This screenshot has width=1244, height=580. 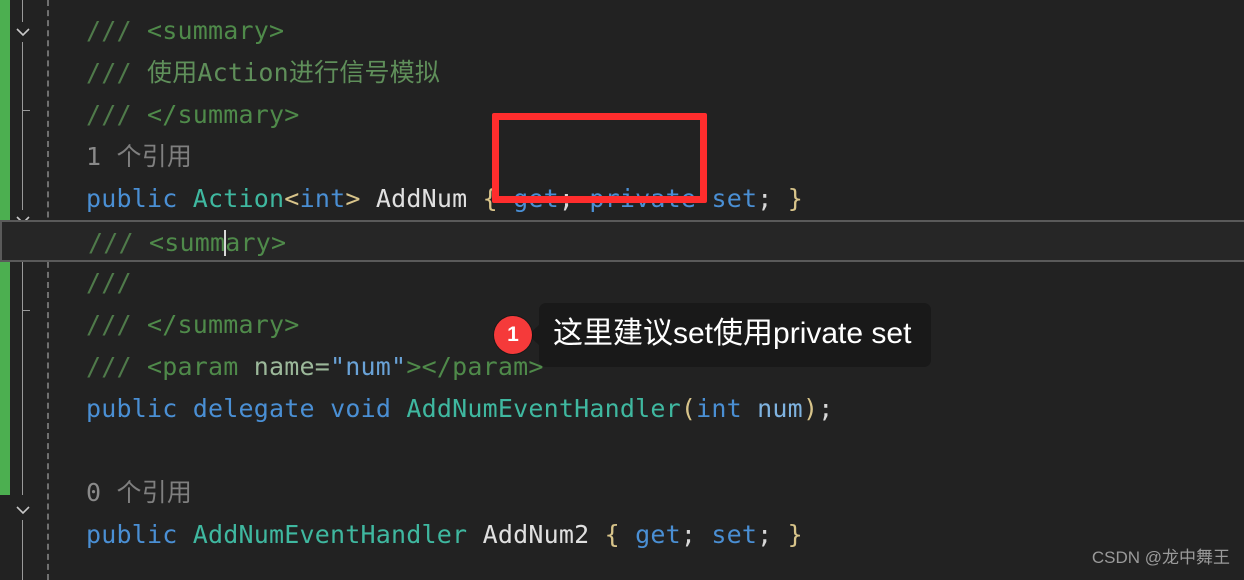 What do you see at coordinates (101, 156) in the screenshot?
I see `code-token: 1` at bounding box center [101, 156].